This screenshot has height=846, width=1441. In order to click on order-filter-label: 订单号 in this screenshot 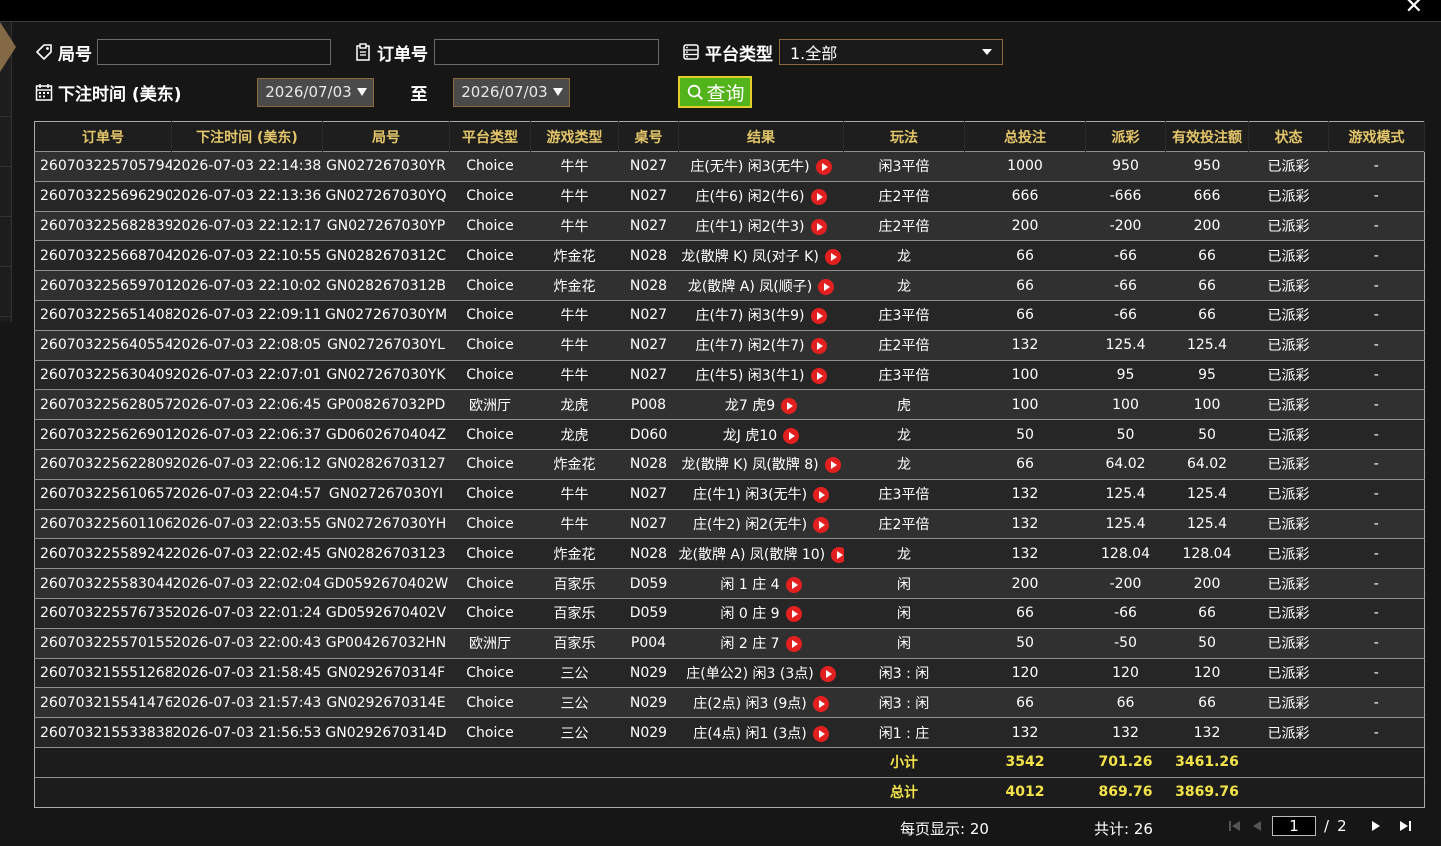, I will do `click(390, 52)`.